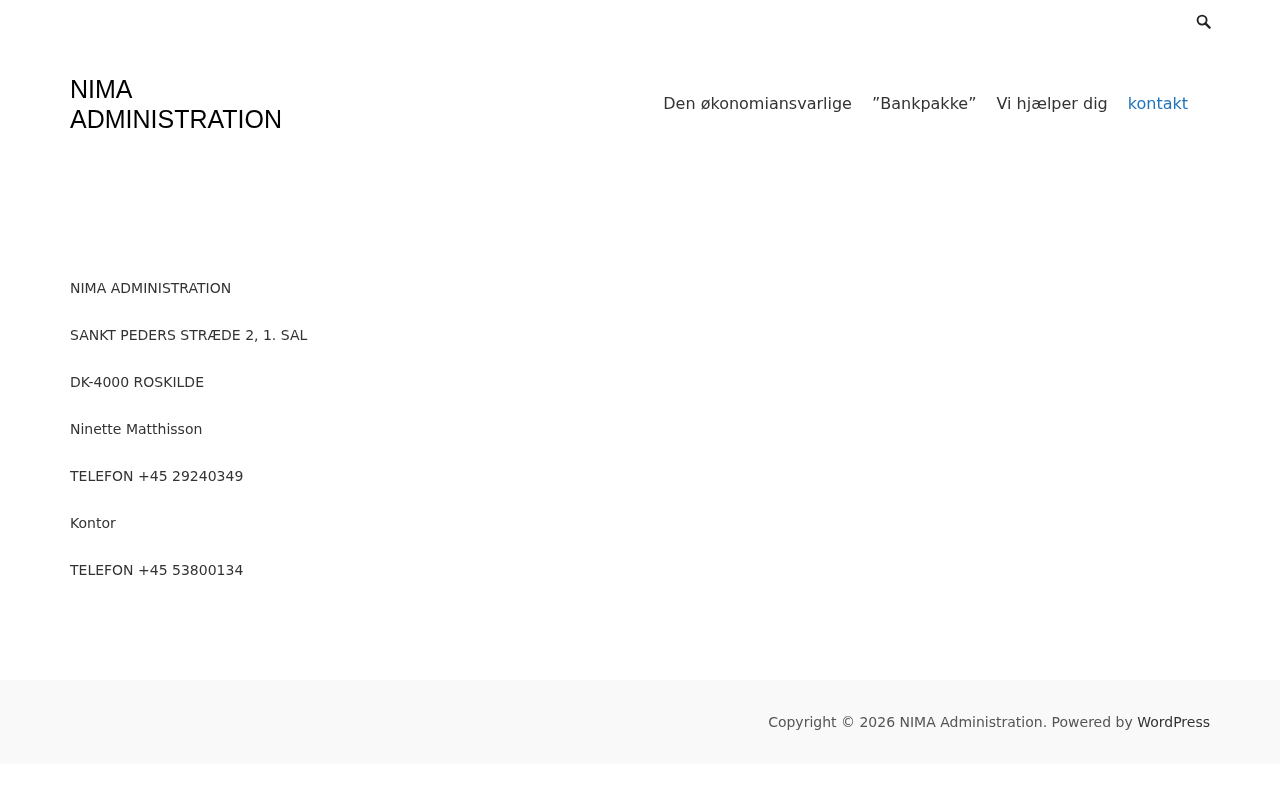  What do you see at coordinates (924, 104) in the screenshot?
I see `nav-link: ”Bankpakke”` at bounding box center [924, 104].